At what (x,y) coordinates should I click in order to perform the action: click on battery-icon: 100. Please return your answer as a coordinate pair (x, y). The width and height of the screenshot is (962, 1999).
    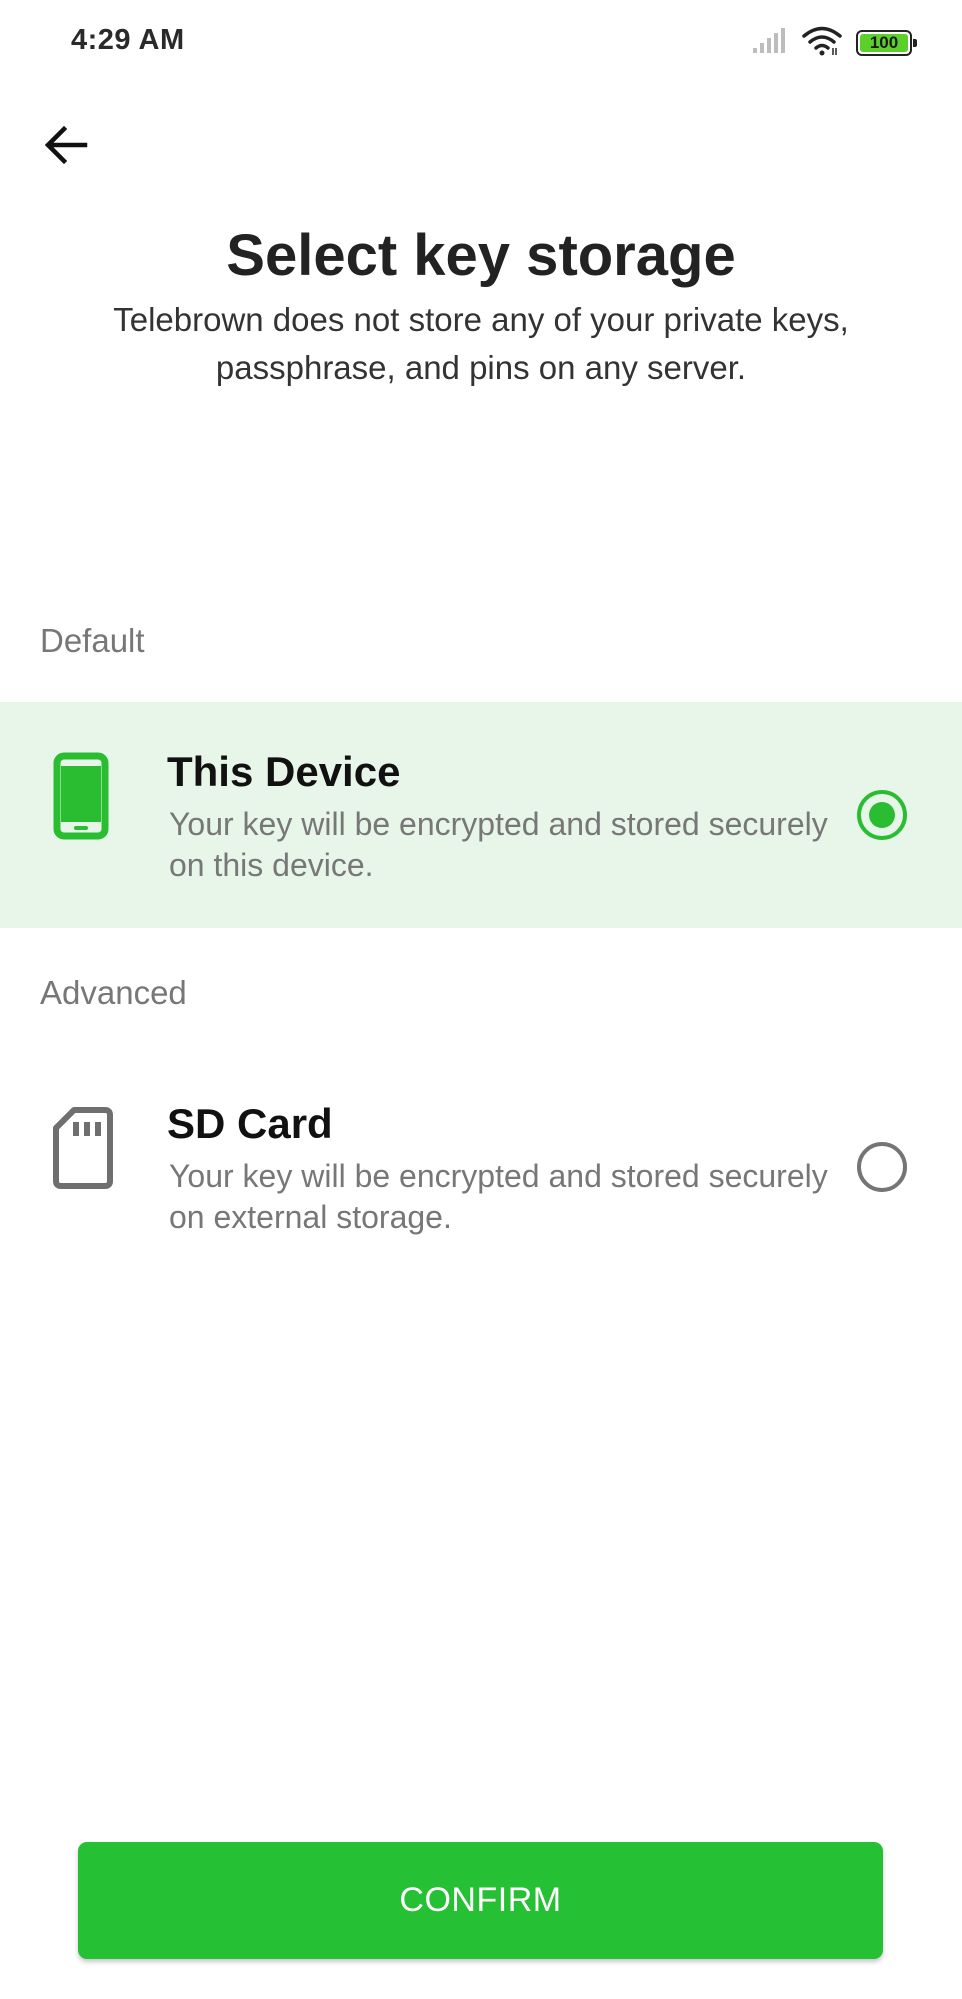
    Looking at the image, I should click on (886, 43).